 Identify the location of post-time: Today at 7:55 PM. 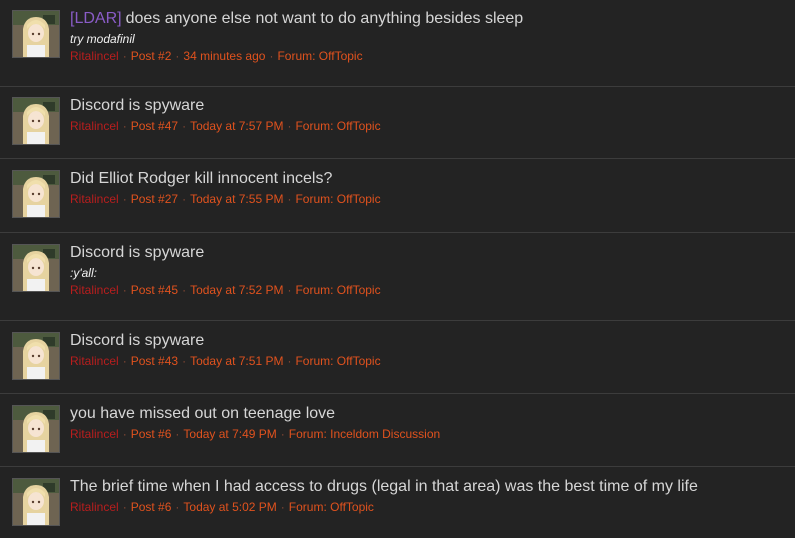
(237, 199).